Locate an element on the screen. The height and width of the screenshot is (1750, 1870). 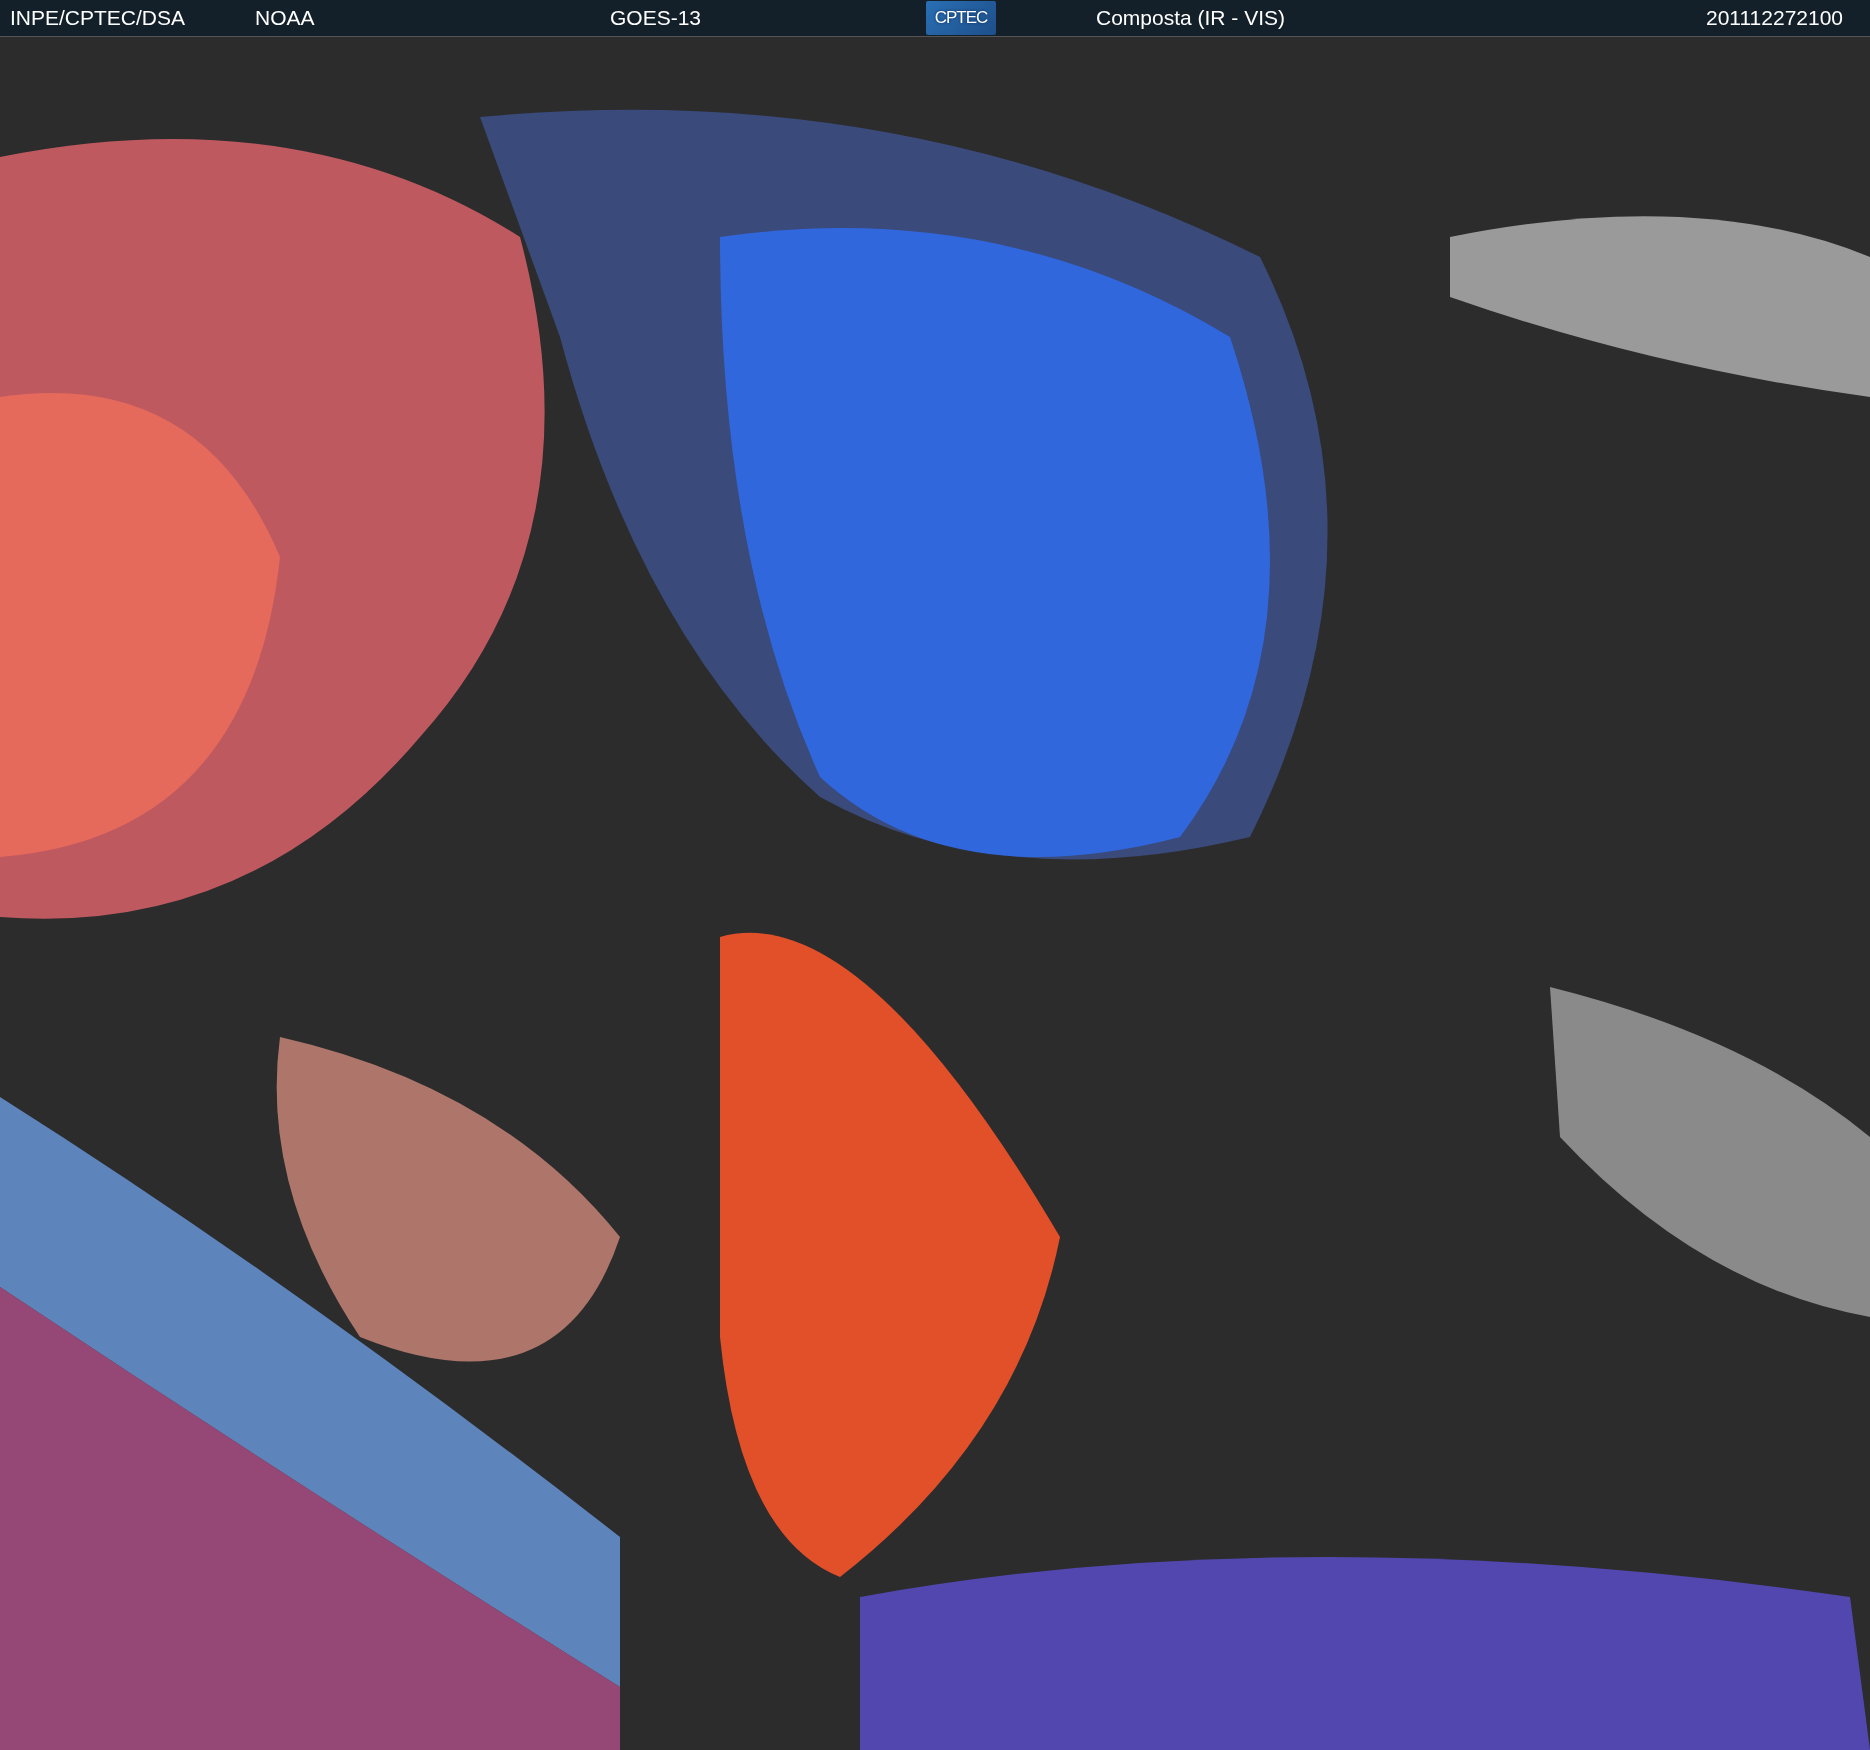
source-label: INPE/CPTEC/DSA is located at coordinates (98, 18).